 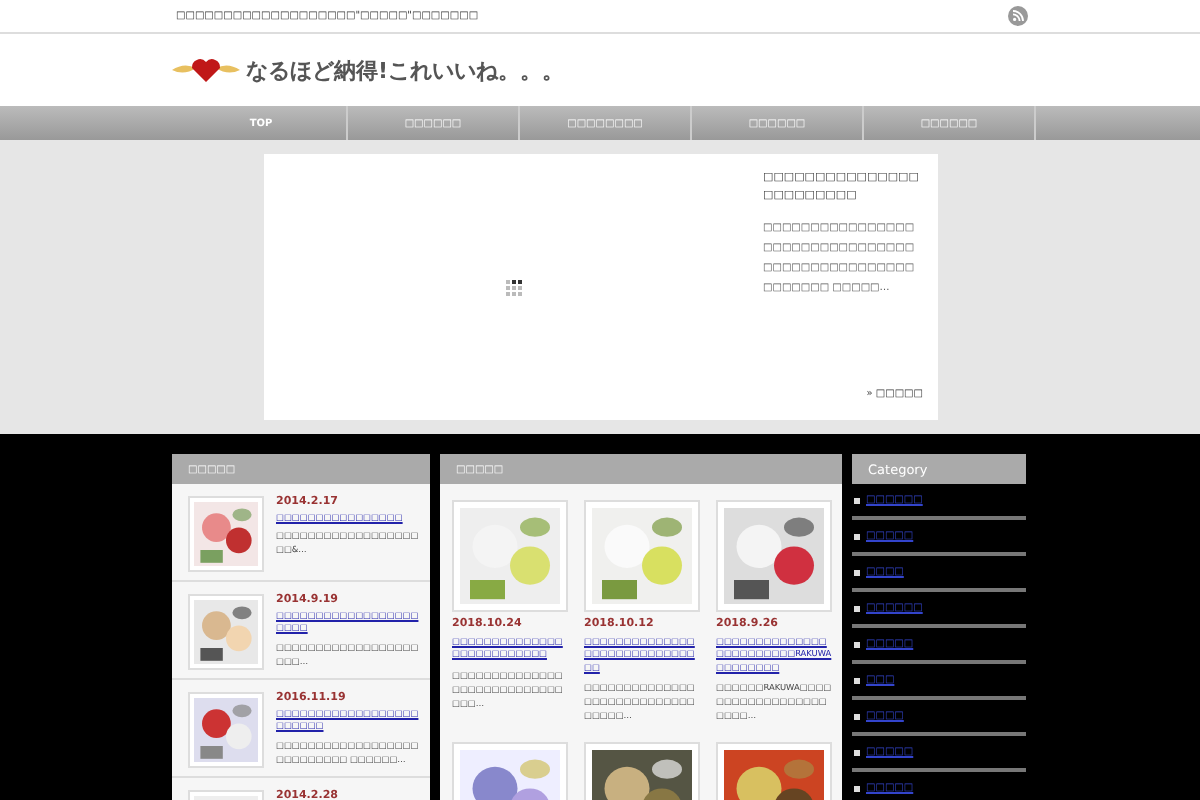 What do you see at coordinates (206, 70) in the screenshot?
I see `heart-wings-icon` at bounding box center [206, 70].